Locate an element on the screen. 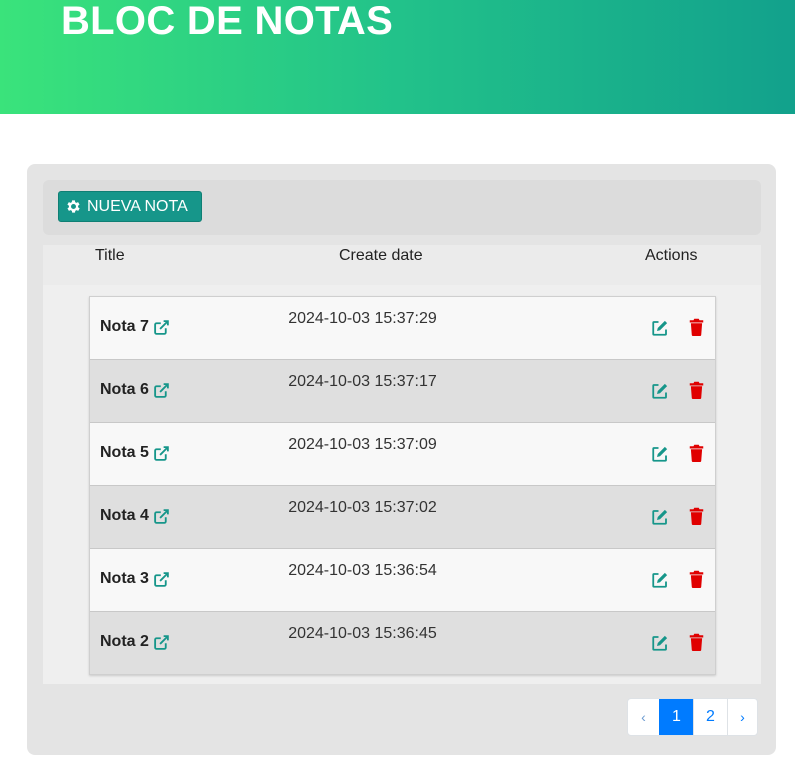 This screenshot has height=764, width=795. table-row: Nota 2 2024-10-03 15:36:45 is located at coordinates (402, 643).